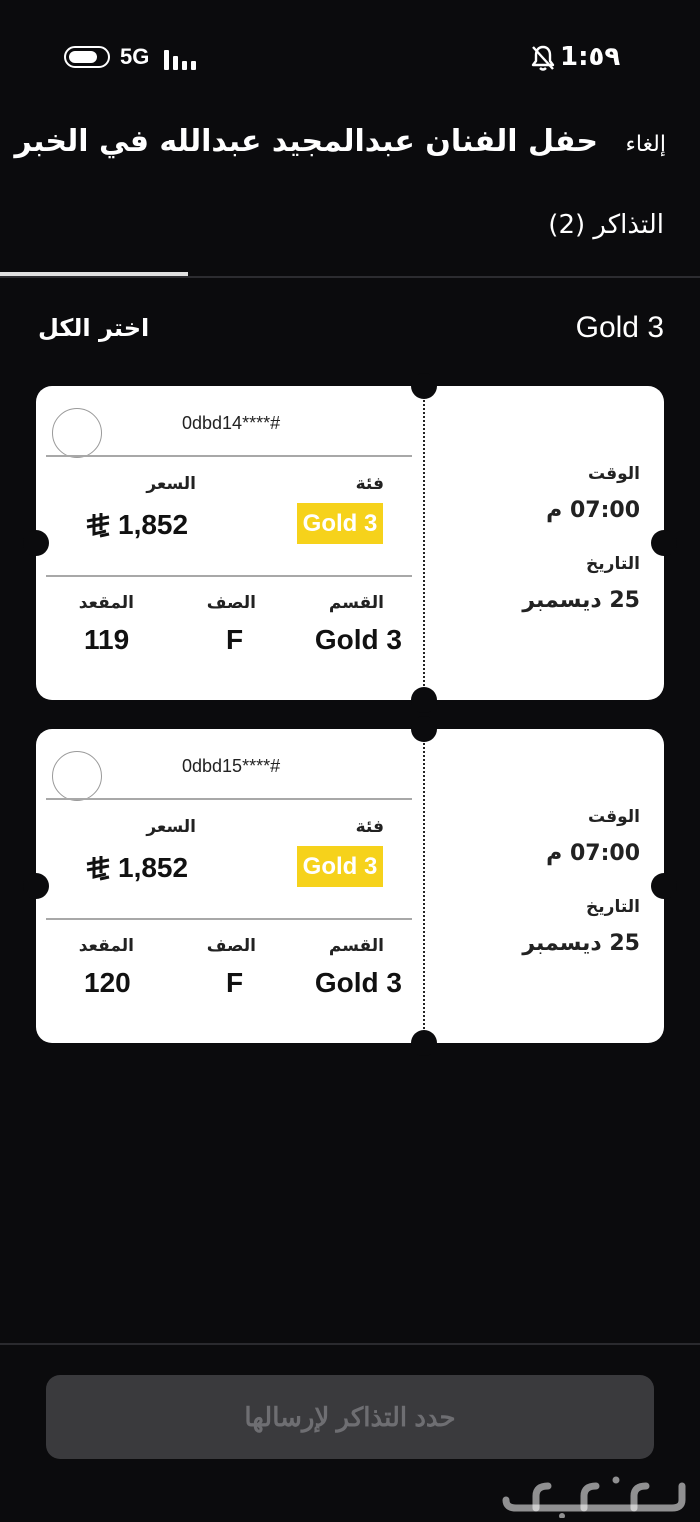 The width and height of the screenshot is (700, 1522). I want to click on footer-divider, so click(350, 1344).